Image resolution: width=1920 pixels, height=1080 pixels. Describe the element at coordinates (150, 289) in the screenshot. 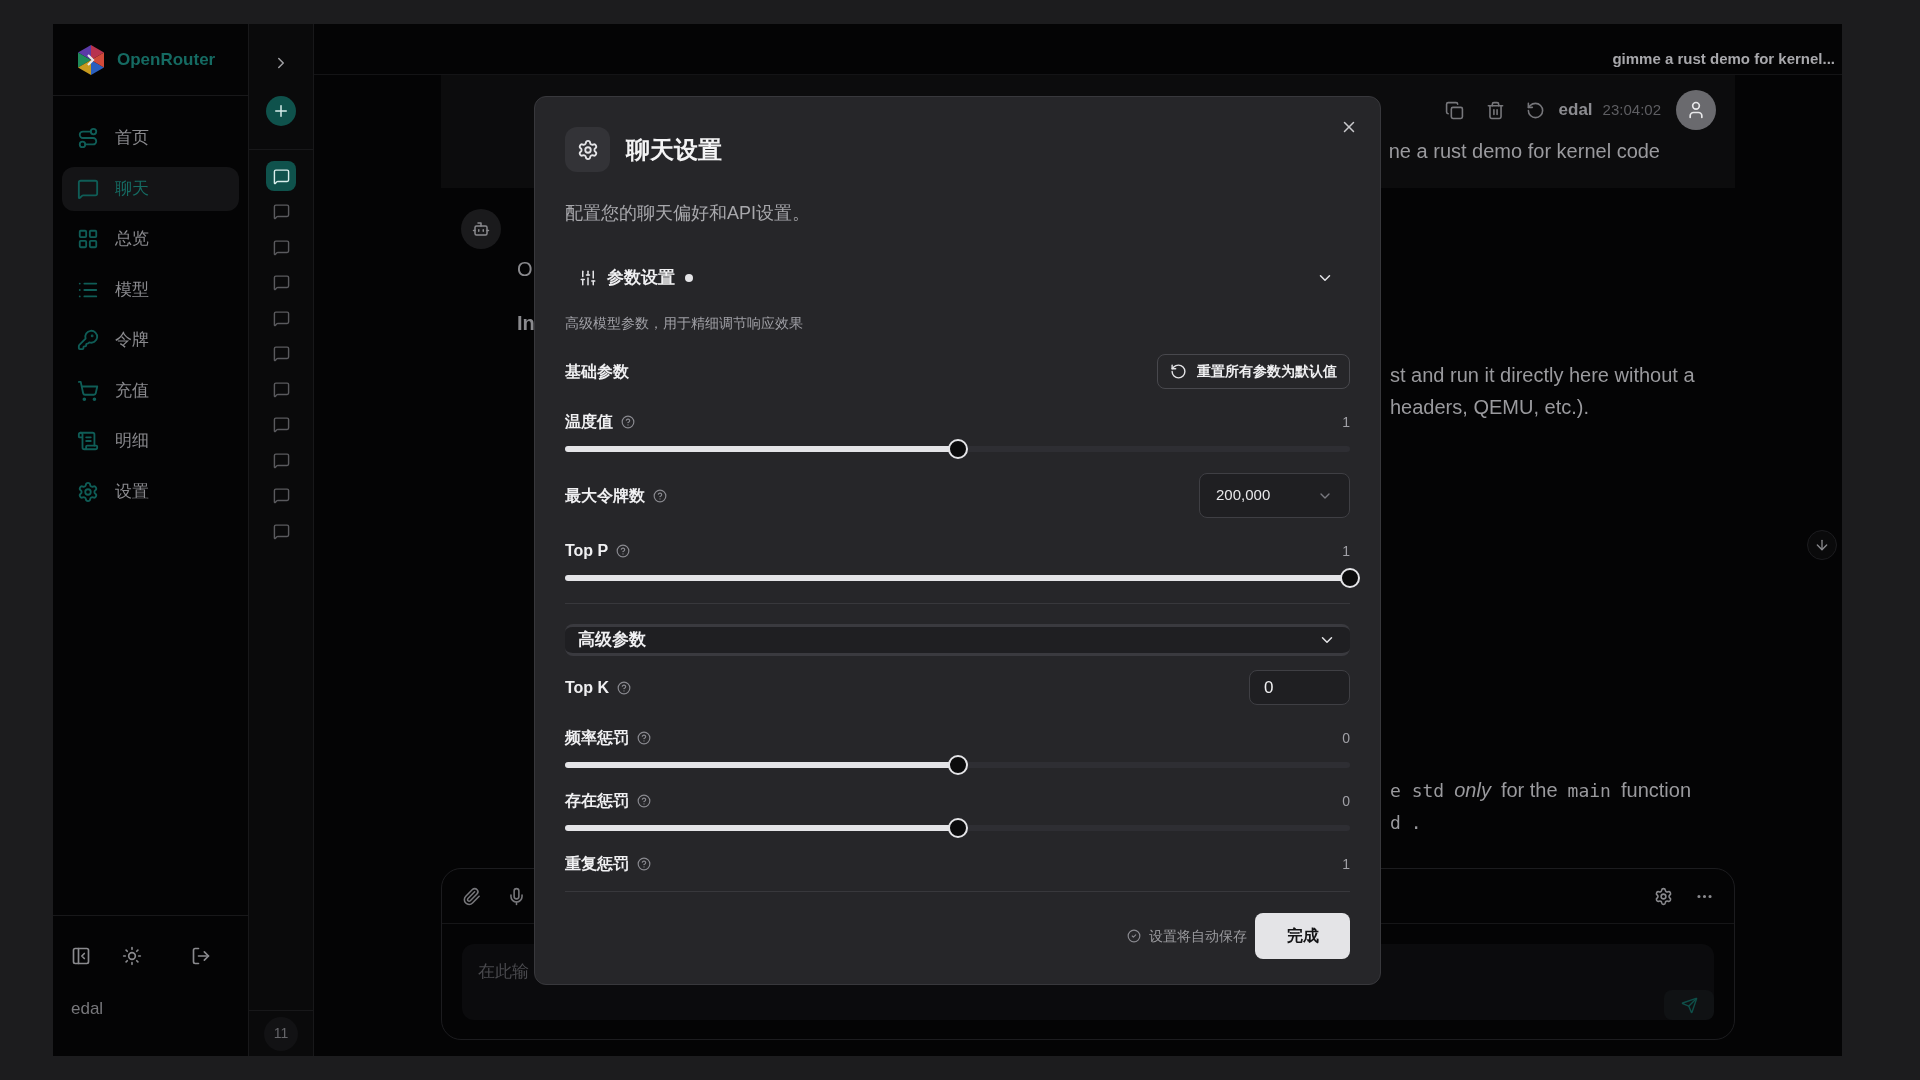

I see `nav-item: 模型` at that location.